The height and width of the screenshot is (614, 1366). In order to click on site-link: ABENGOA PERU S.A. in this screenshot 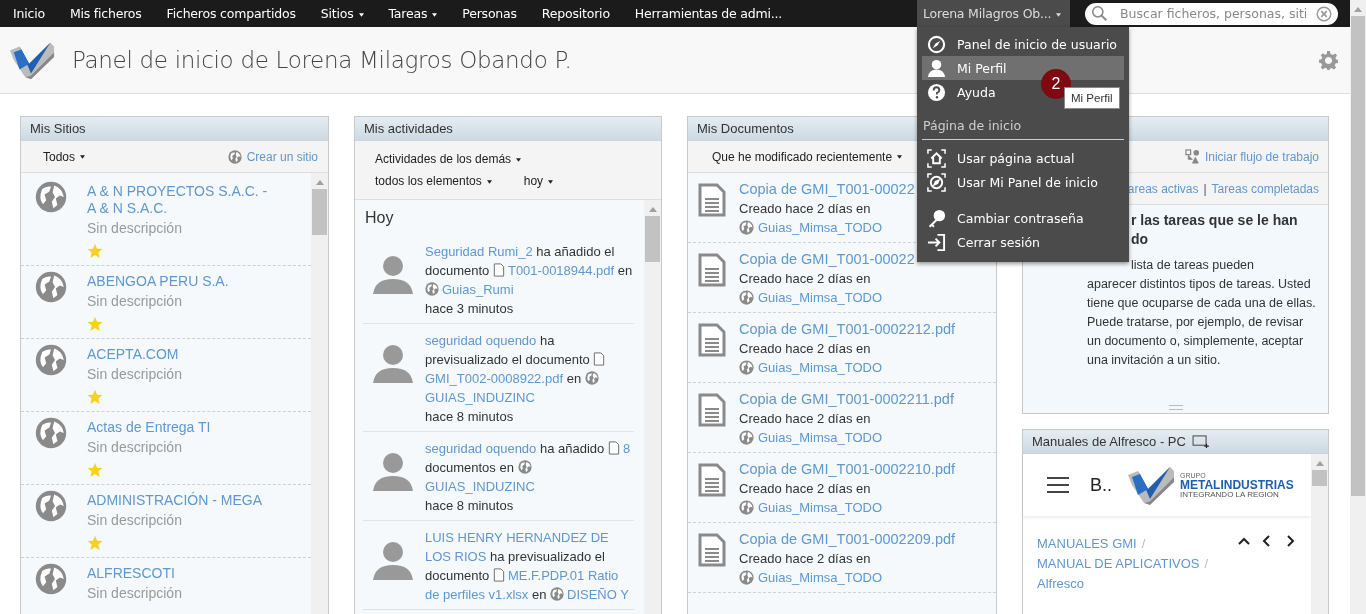, I will do `click(182, 281)`.